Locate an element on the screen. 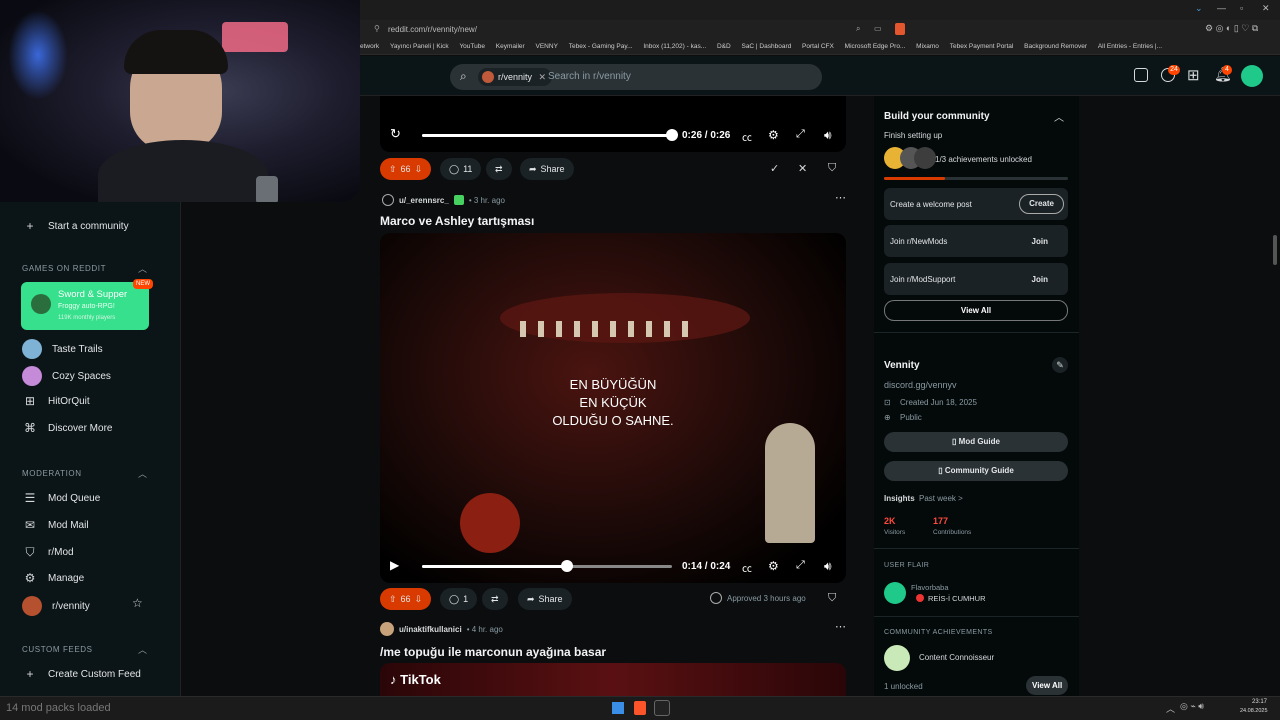  windows-start-icon is located at coordinates (618, 708).